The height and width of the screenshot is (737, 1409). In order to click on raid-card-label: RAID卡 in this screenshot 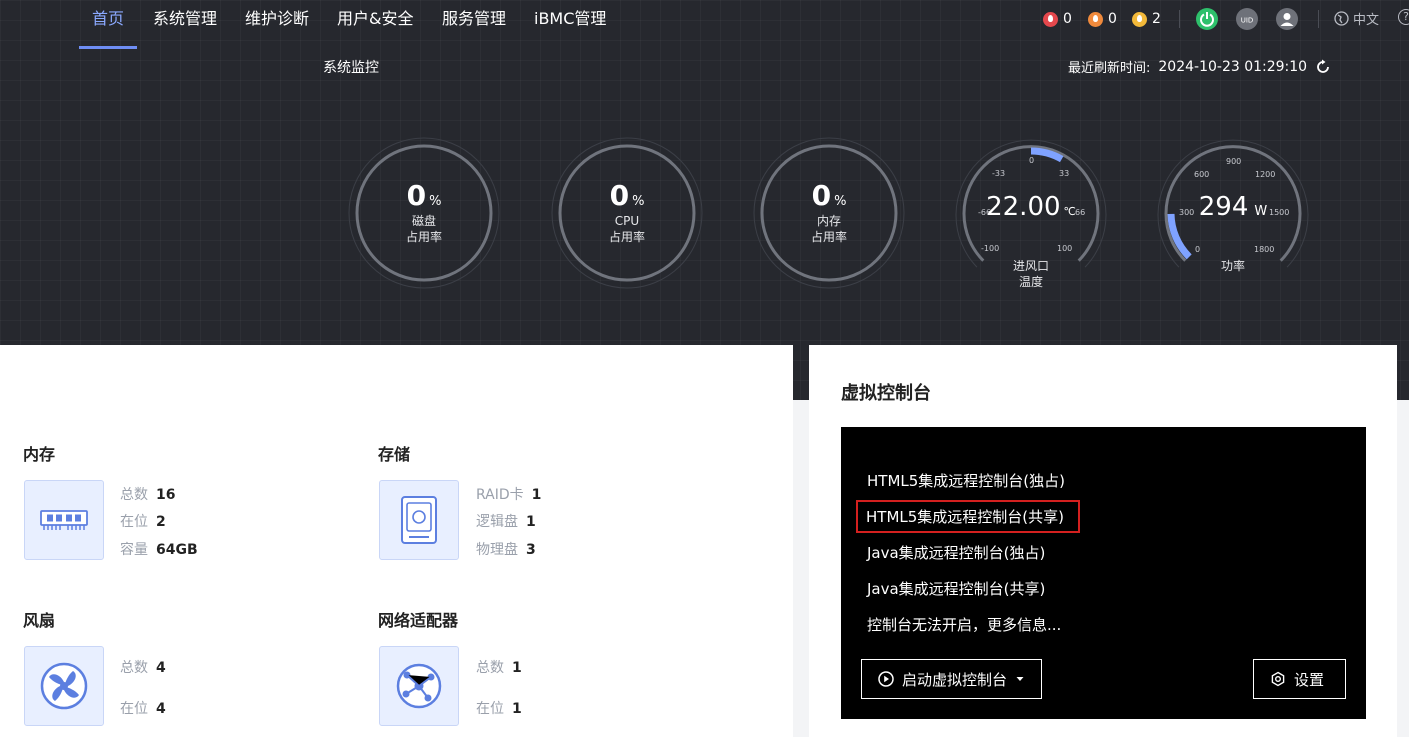, I will do `click(500, 495)`.